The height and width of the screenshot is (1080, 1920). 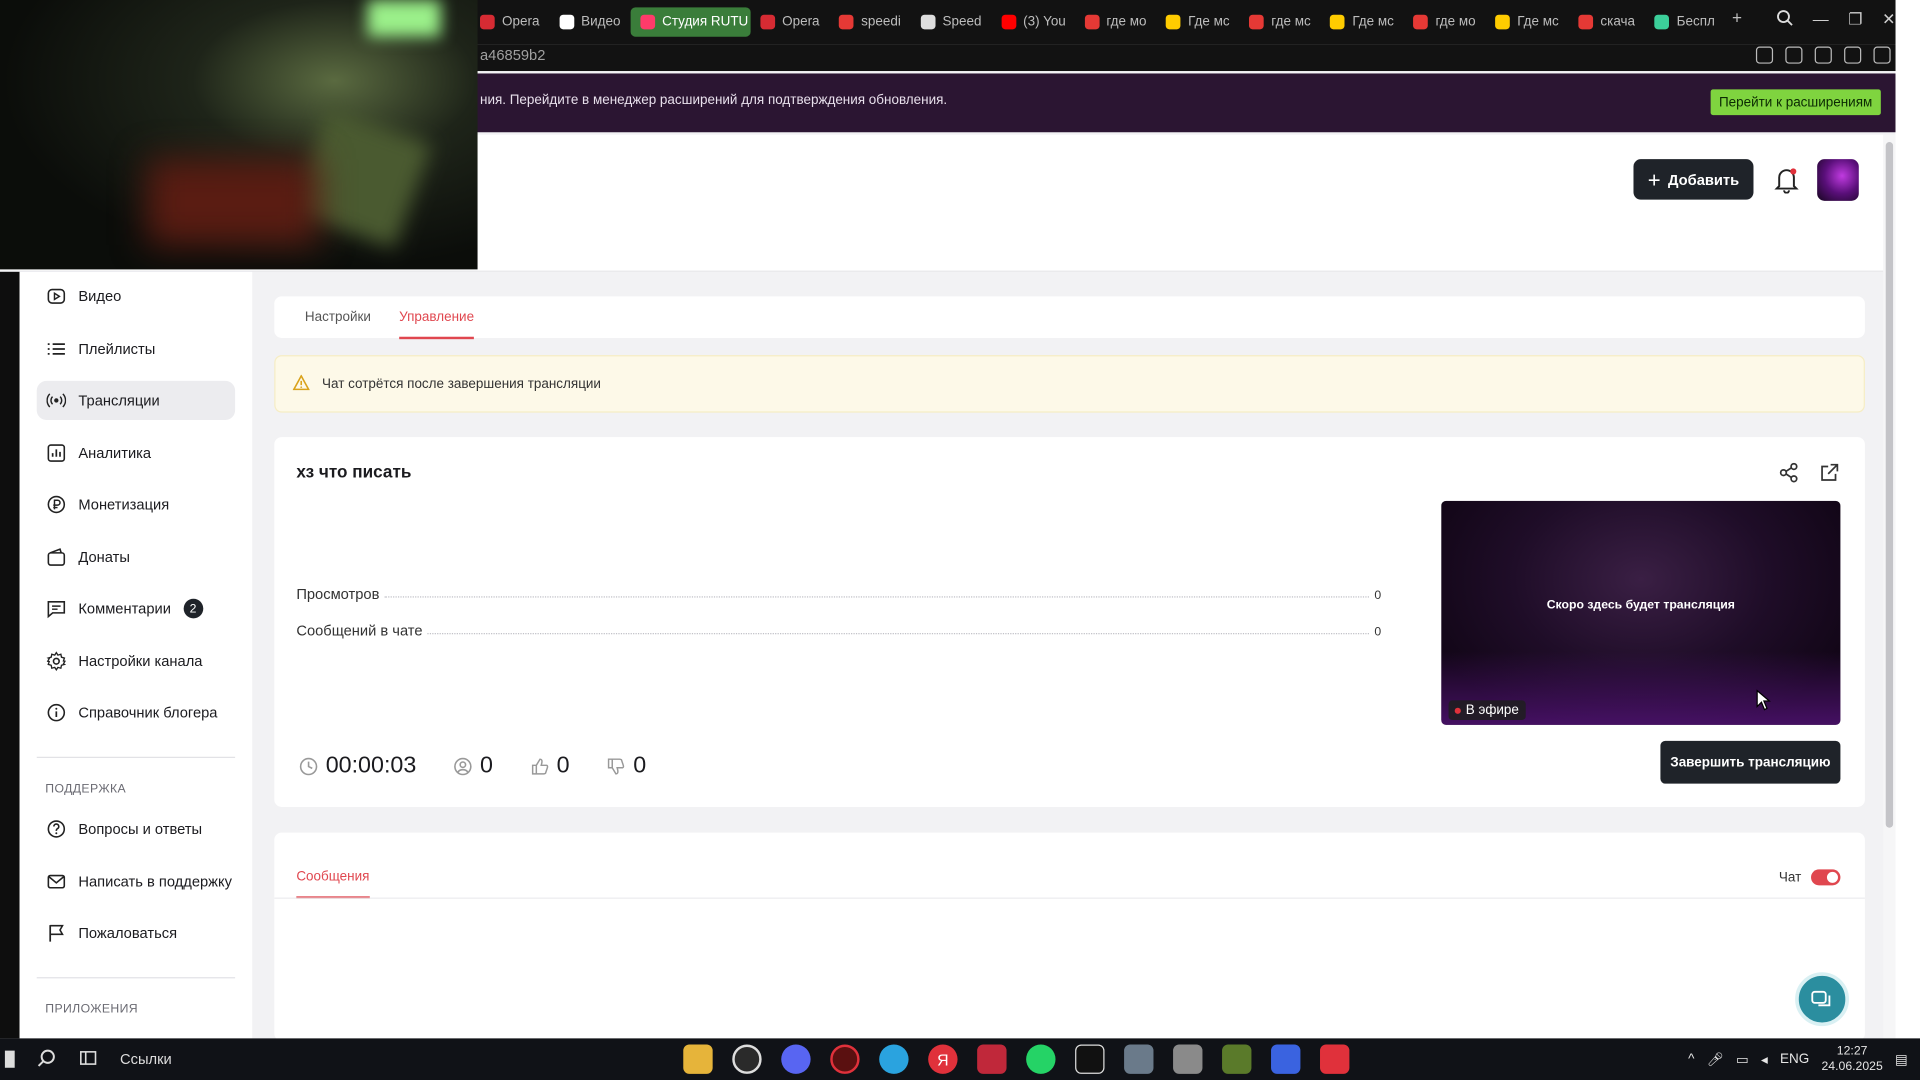 I want to click on metric-viewers: 0, so click(x=473, y=766).